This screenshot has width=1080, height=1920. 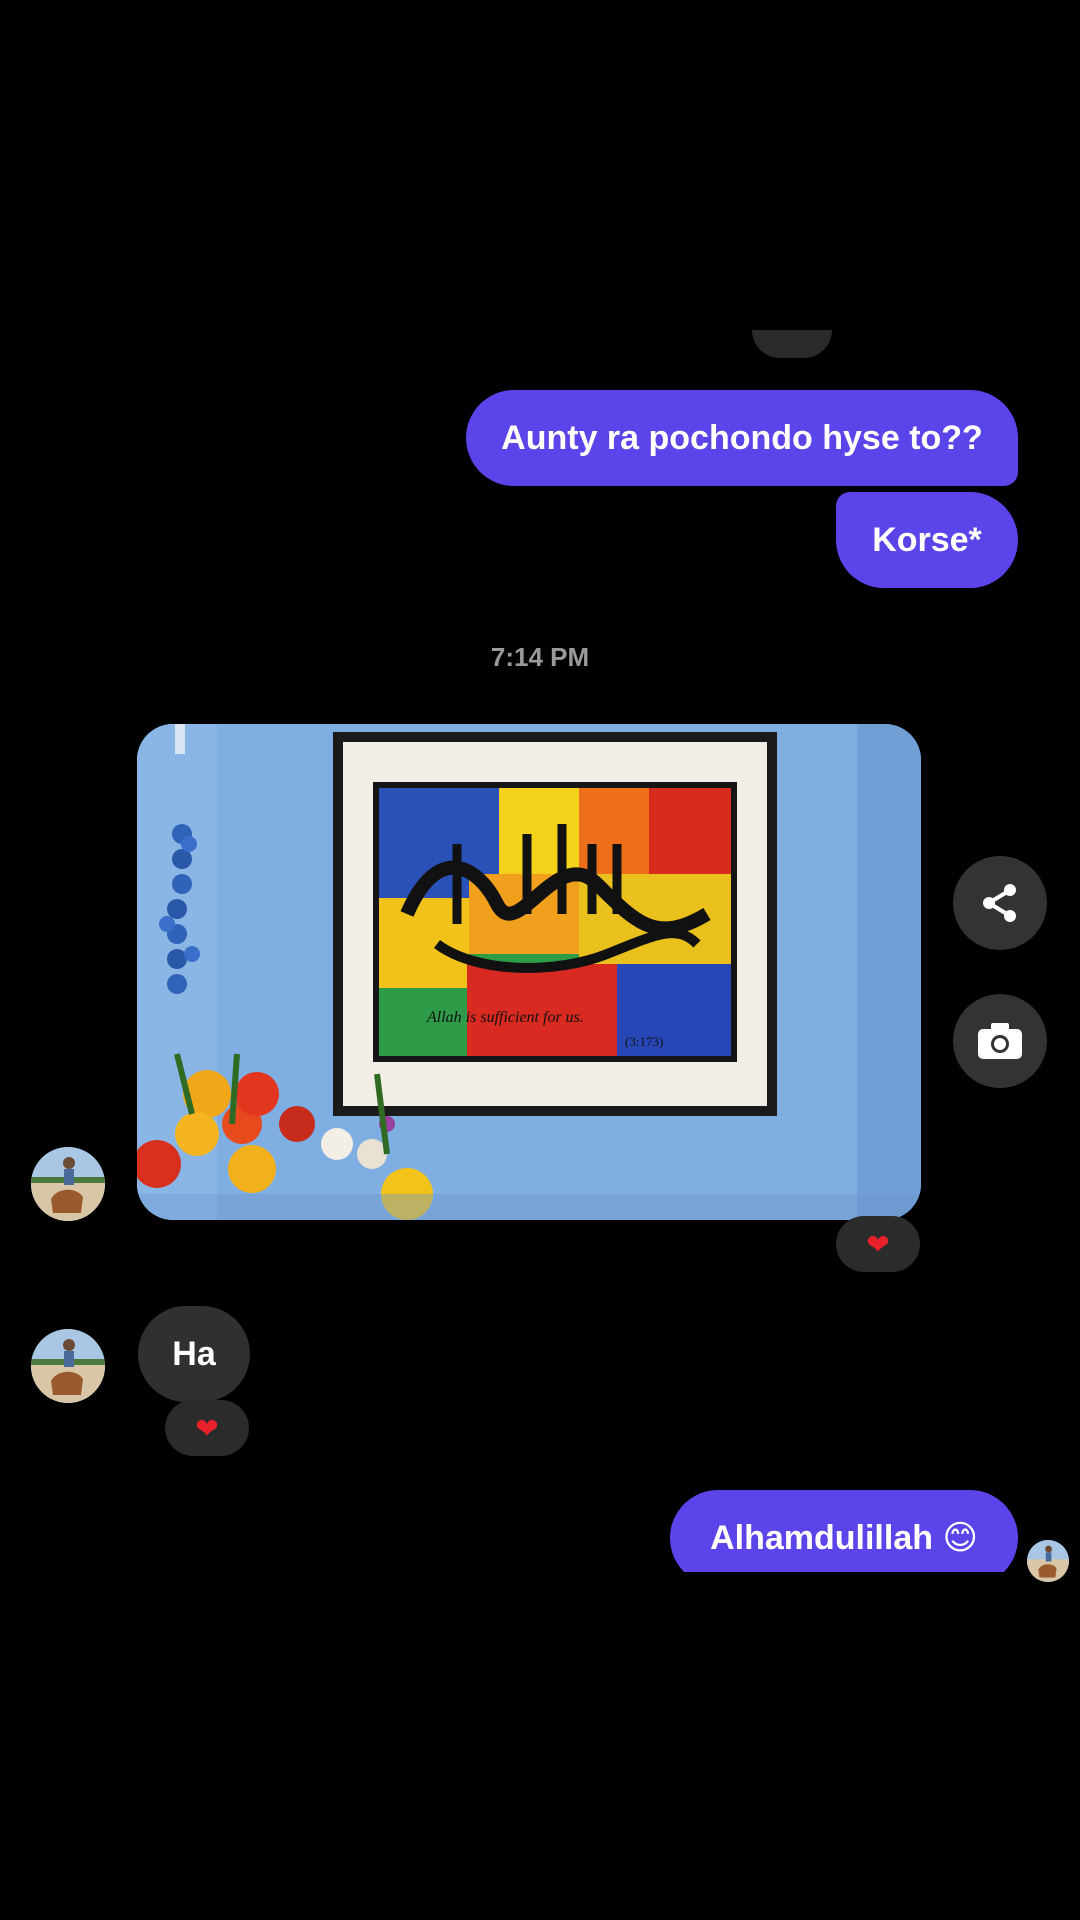 I want to click on share-icon, so click(x=999, y=903).